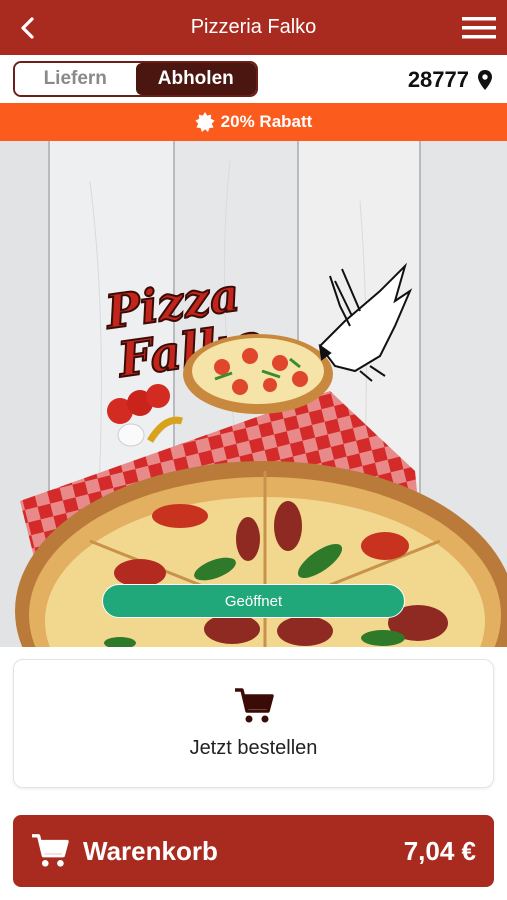 Image resolution: width=507 pixels, height=900 pixels. What do you see at coordinates (485, 80) in the screenshot?
I see `location-pin-icon` at bounding box center [485, 80].